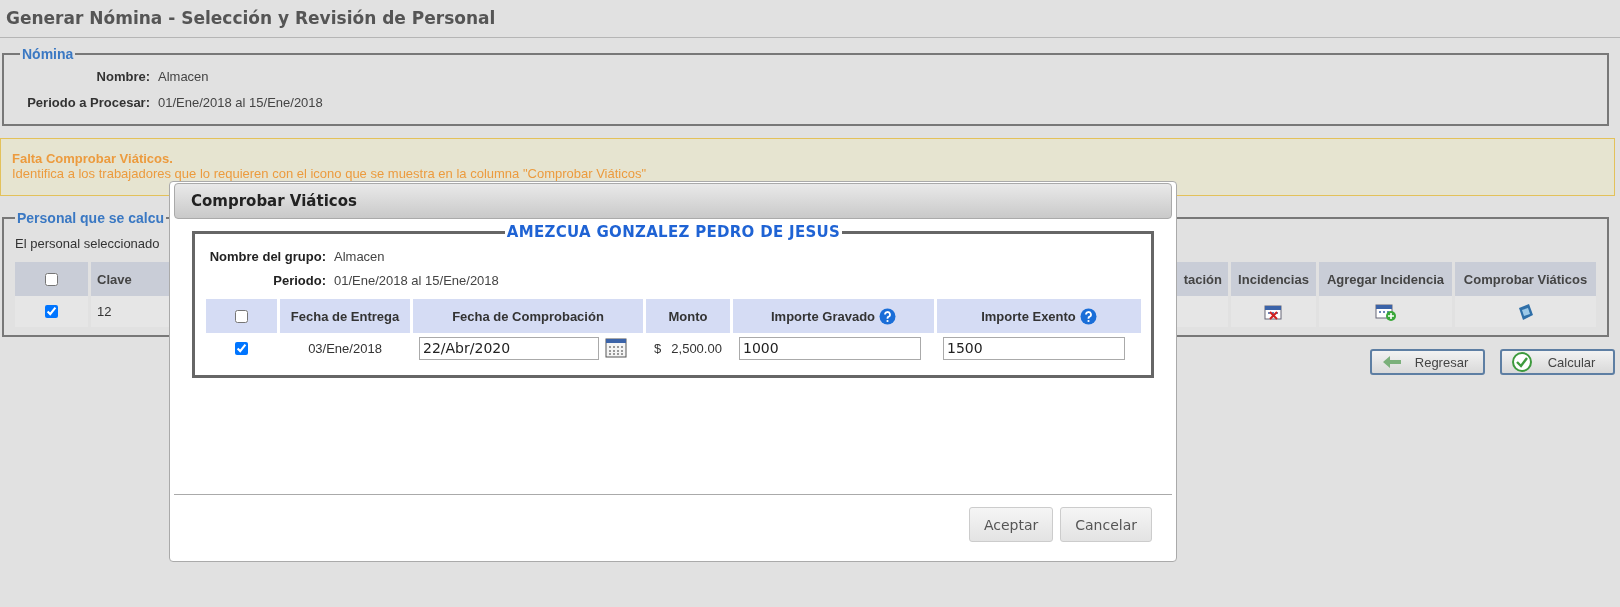 This screenshot has width=1620, height=607. I want to click on calendar-remove-icon, so click(1273, 311).